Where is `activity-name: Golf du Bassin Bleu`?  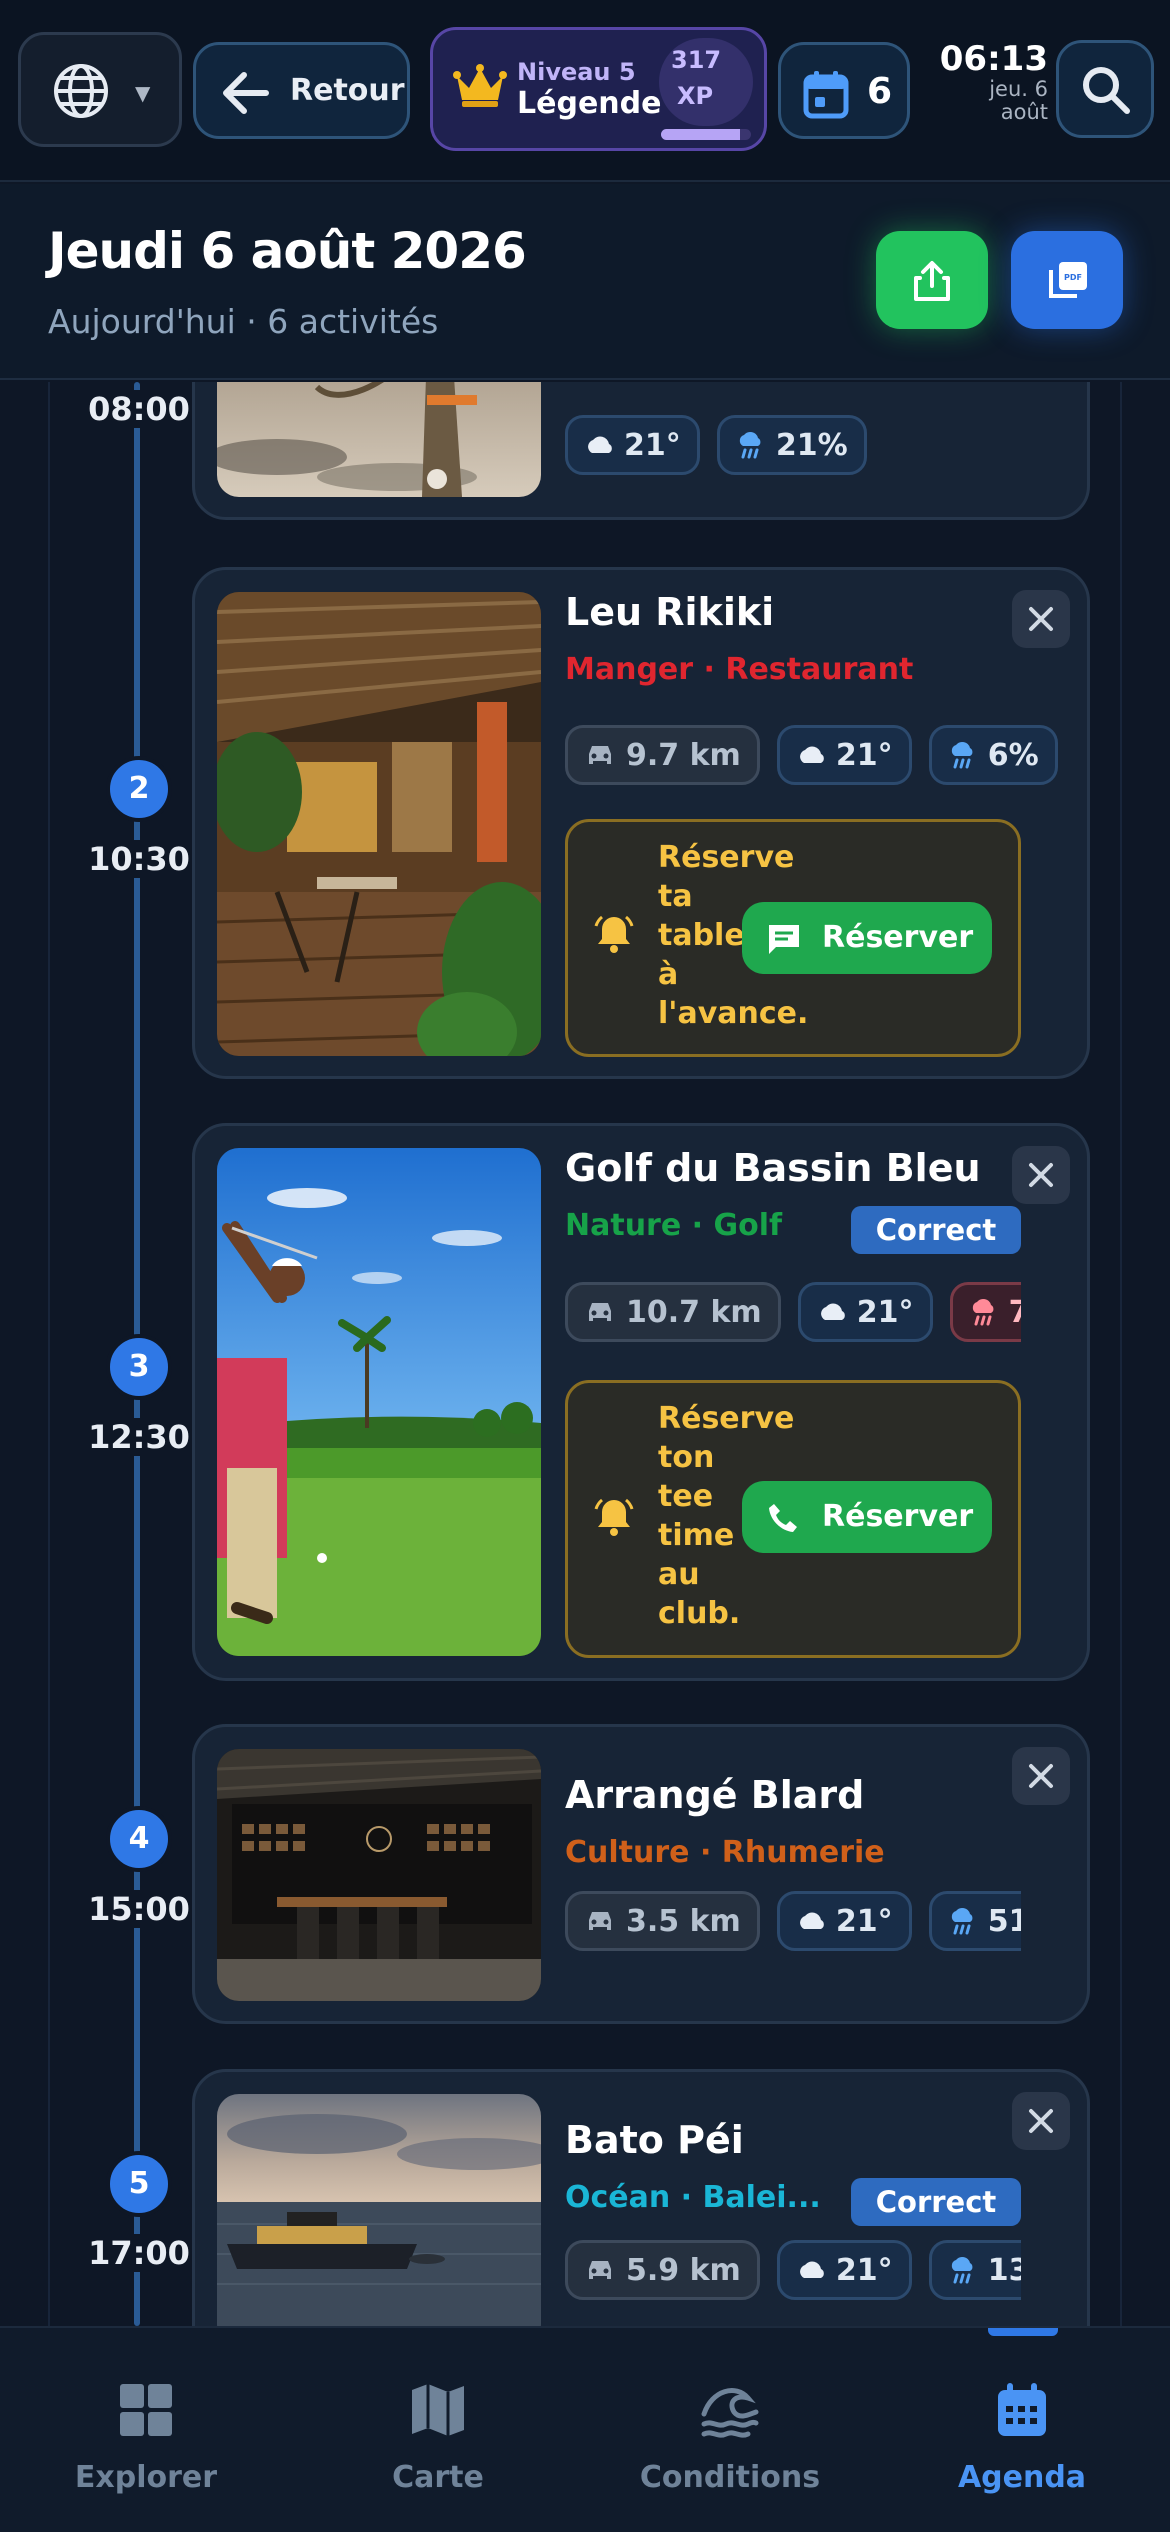 activity-name: Golf du Bassin Bleu is located at coordinates (773, 1168).